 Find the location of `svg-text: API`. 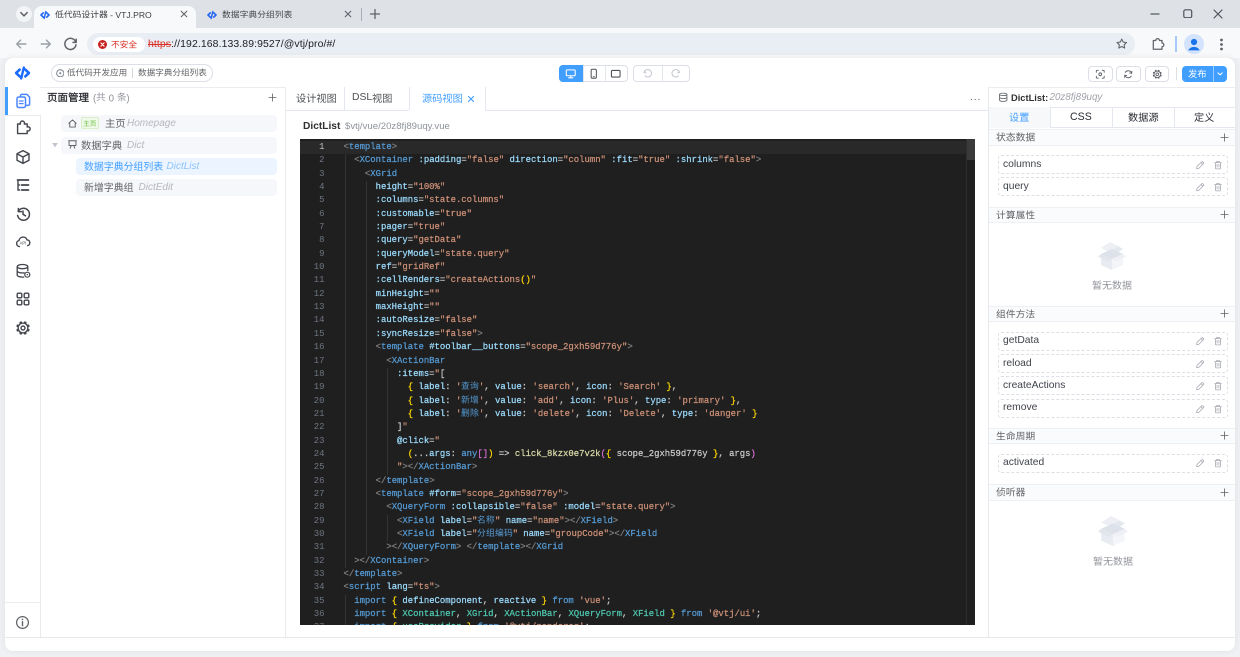

svg-text: API is located at coordinates (22, 242).